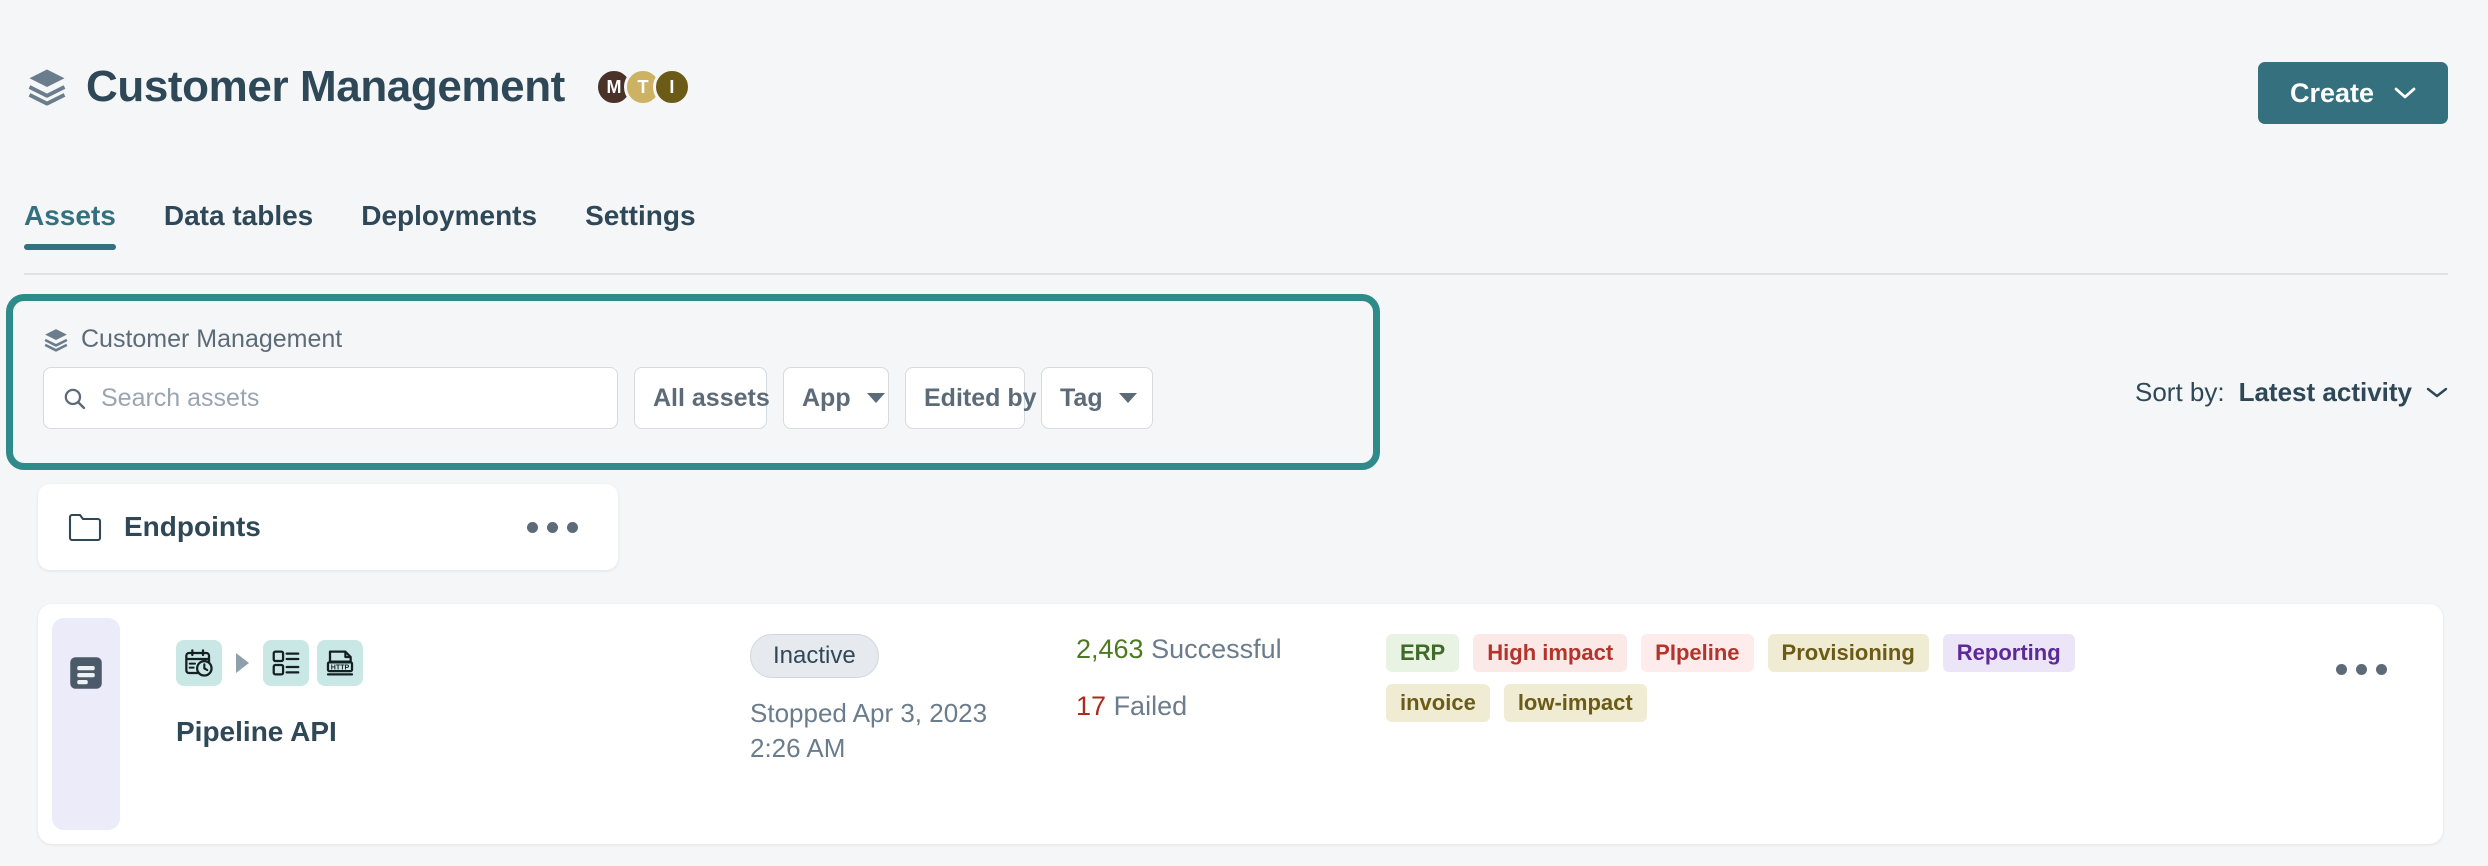 Image resolution: width=2488 pixels, height=866 pixels. What do you see at coordinates (1081, 397) in the screenshot?
I see `filter-tag-label: Tag` at bounding box center [1081, 397].